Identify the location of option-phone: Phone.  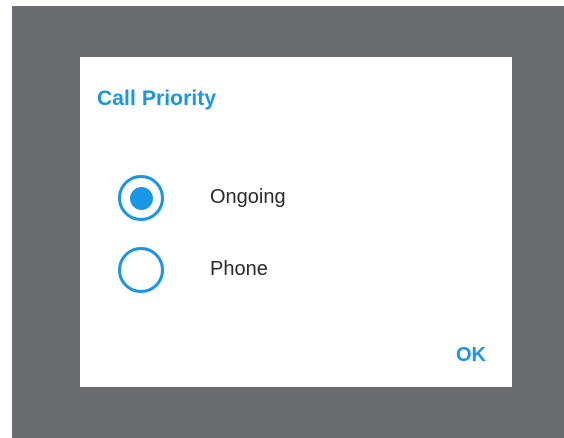
(298, 273).